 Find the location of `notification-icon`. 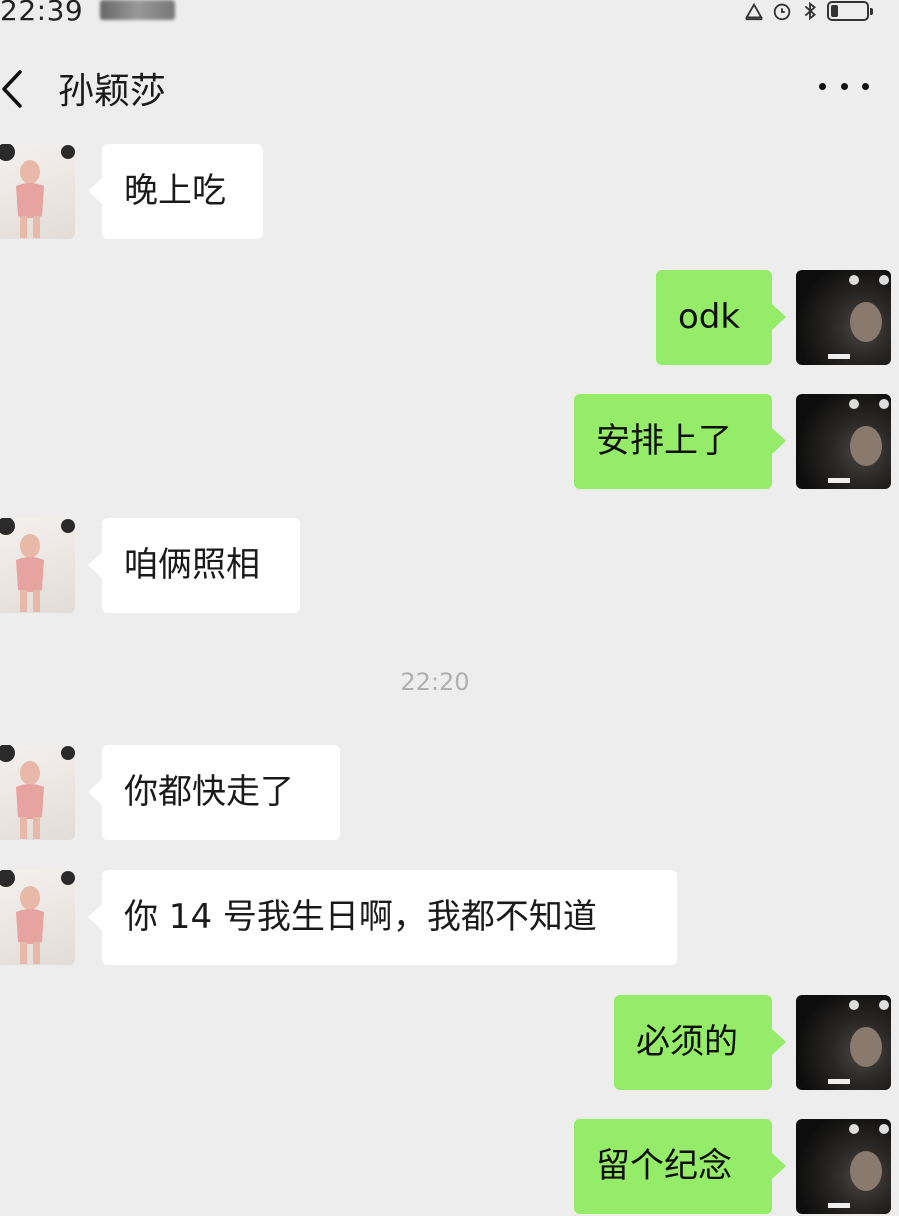

notification-icon is located at coordinates (754, 11).